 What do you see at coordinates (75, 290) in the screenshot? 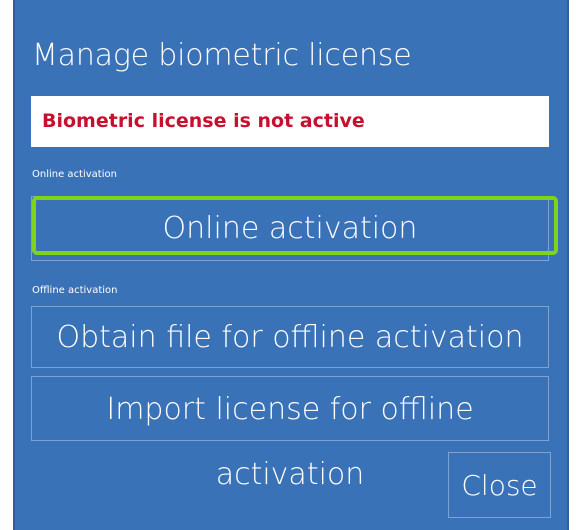
I see `offline-activation-section-label: Offline activation` at bounding box center [75, 290].